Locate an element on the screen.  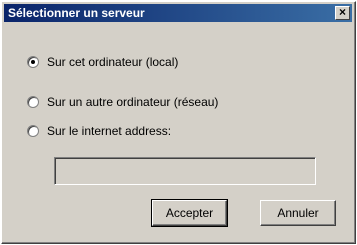
option-network-label: Sur un autre ordinateur (réseau) is located at coordinates (133, 102).